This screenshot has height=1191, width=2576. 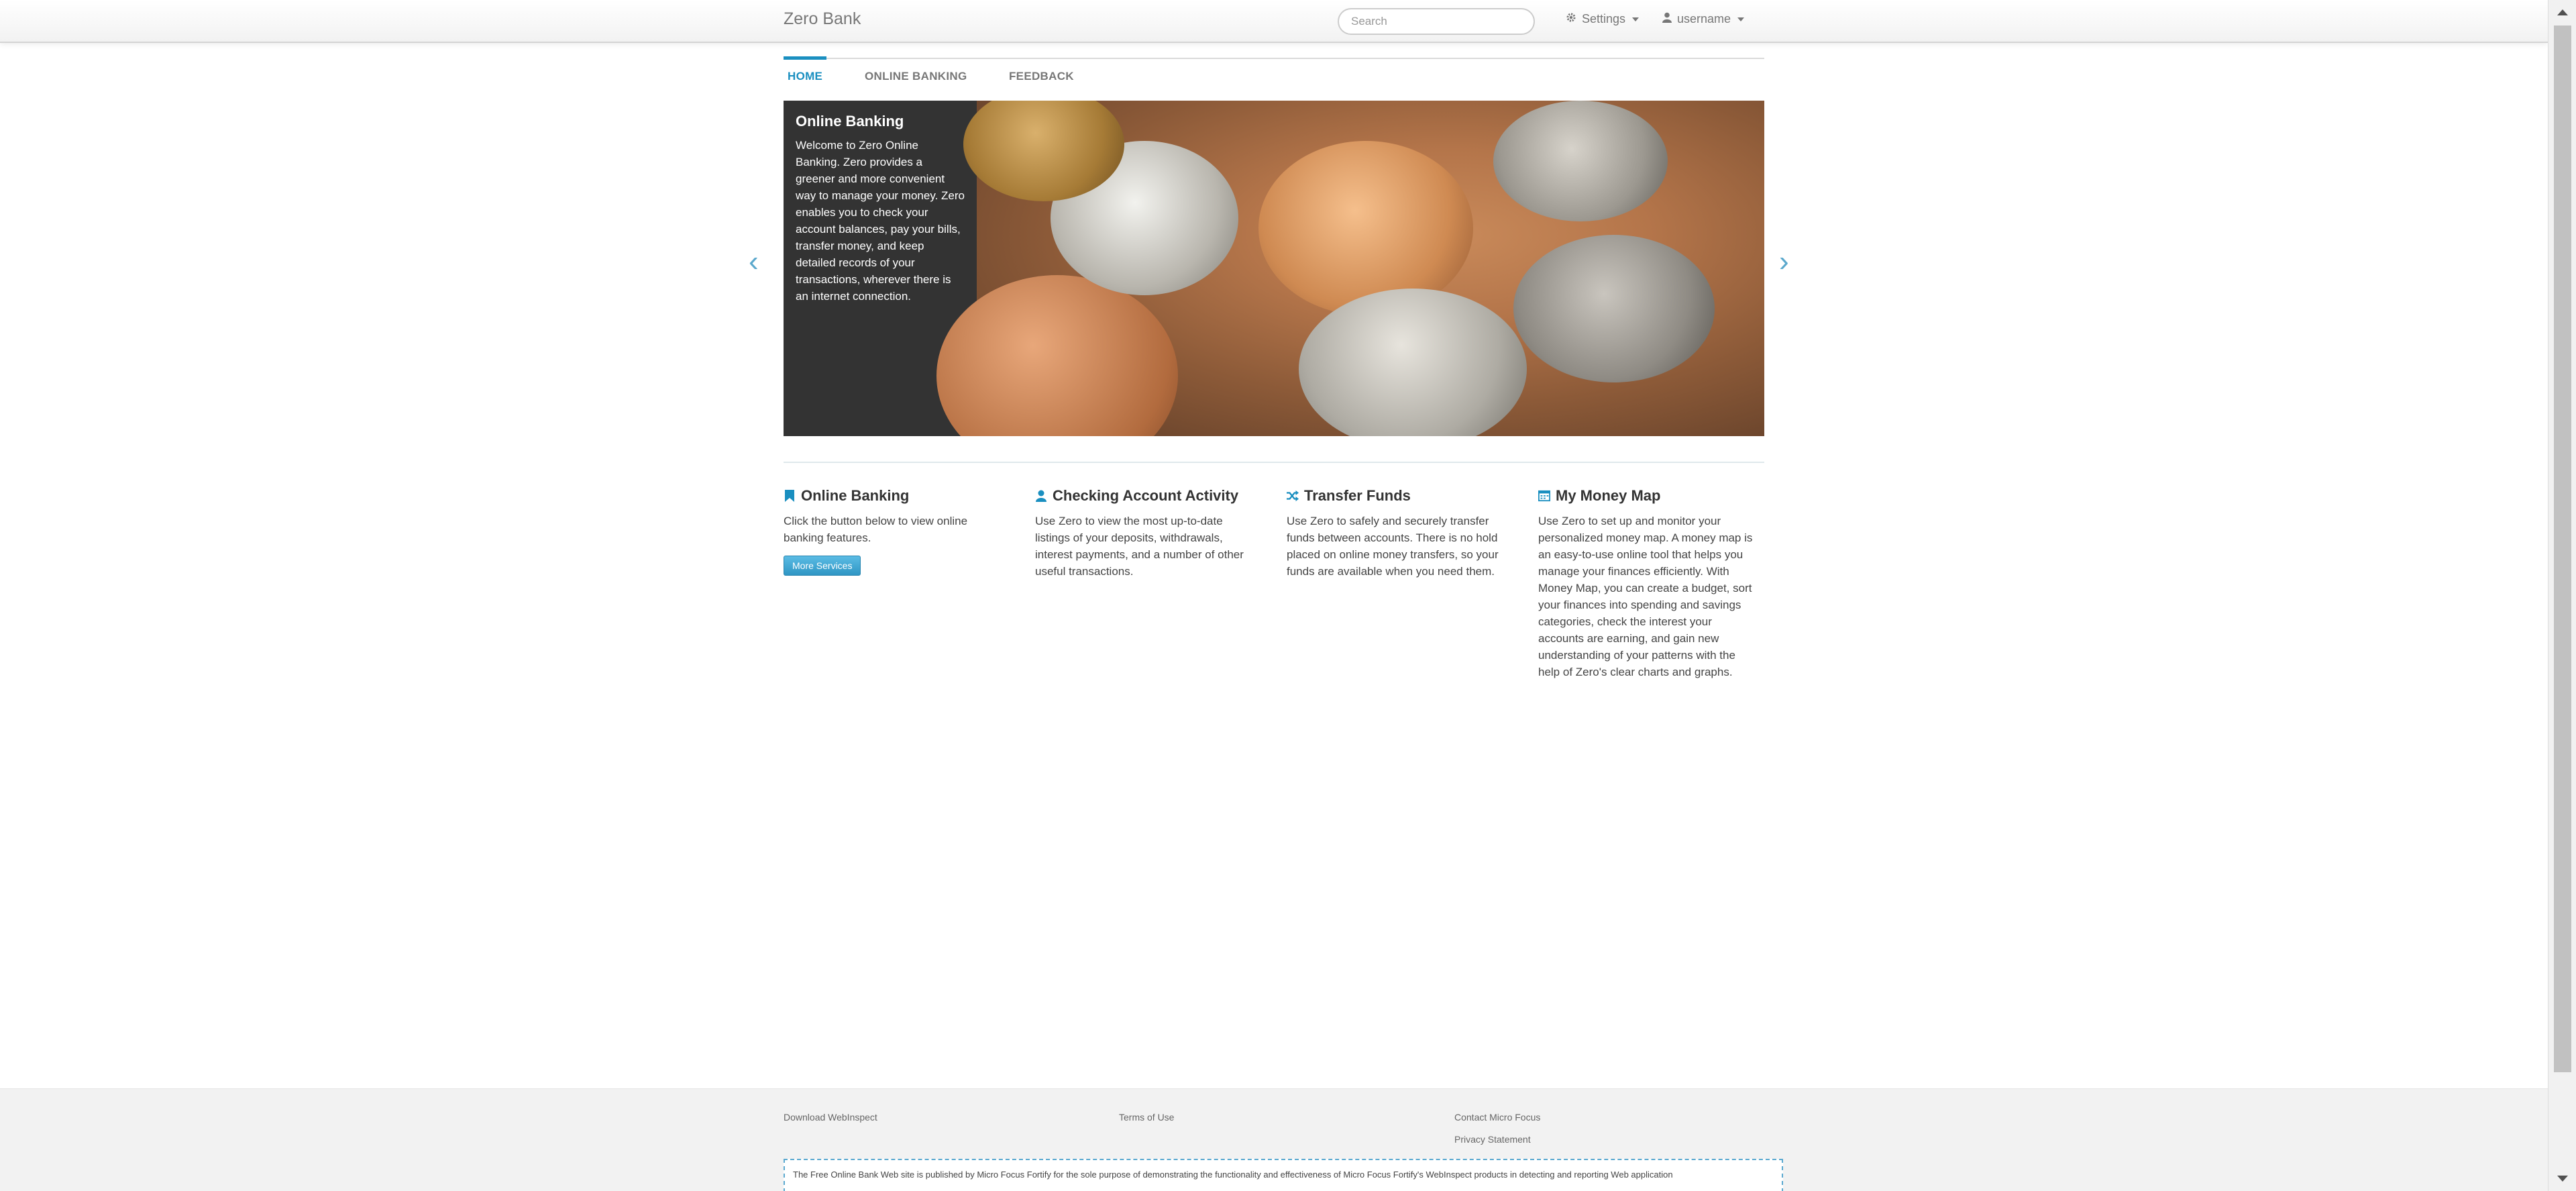 What do you see at coordinates (916, 76) in the screenshot?
I see `tab-online-banking: ONLINE BANKING` at bounding box center [916, 76].